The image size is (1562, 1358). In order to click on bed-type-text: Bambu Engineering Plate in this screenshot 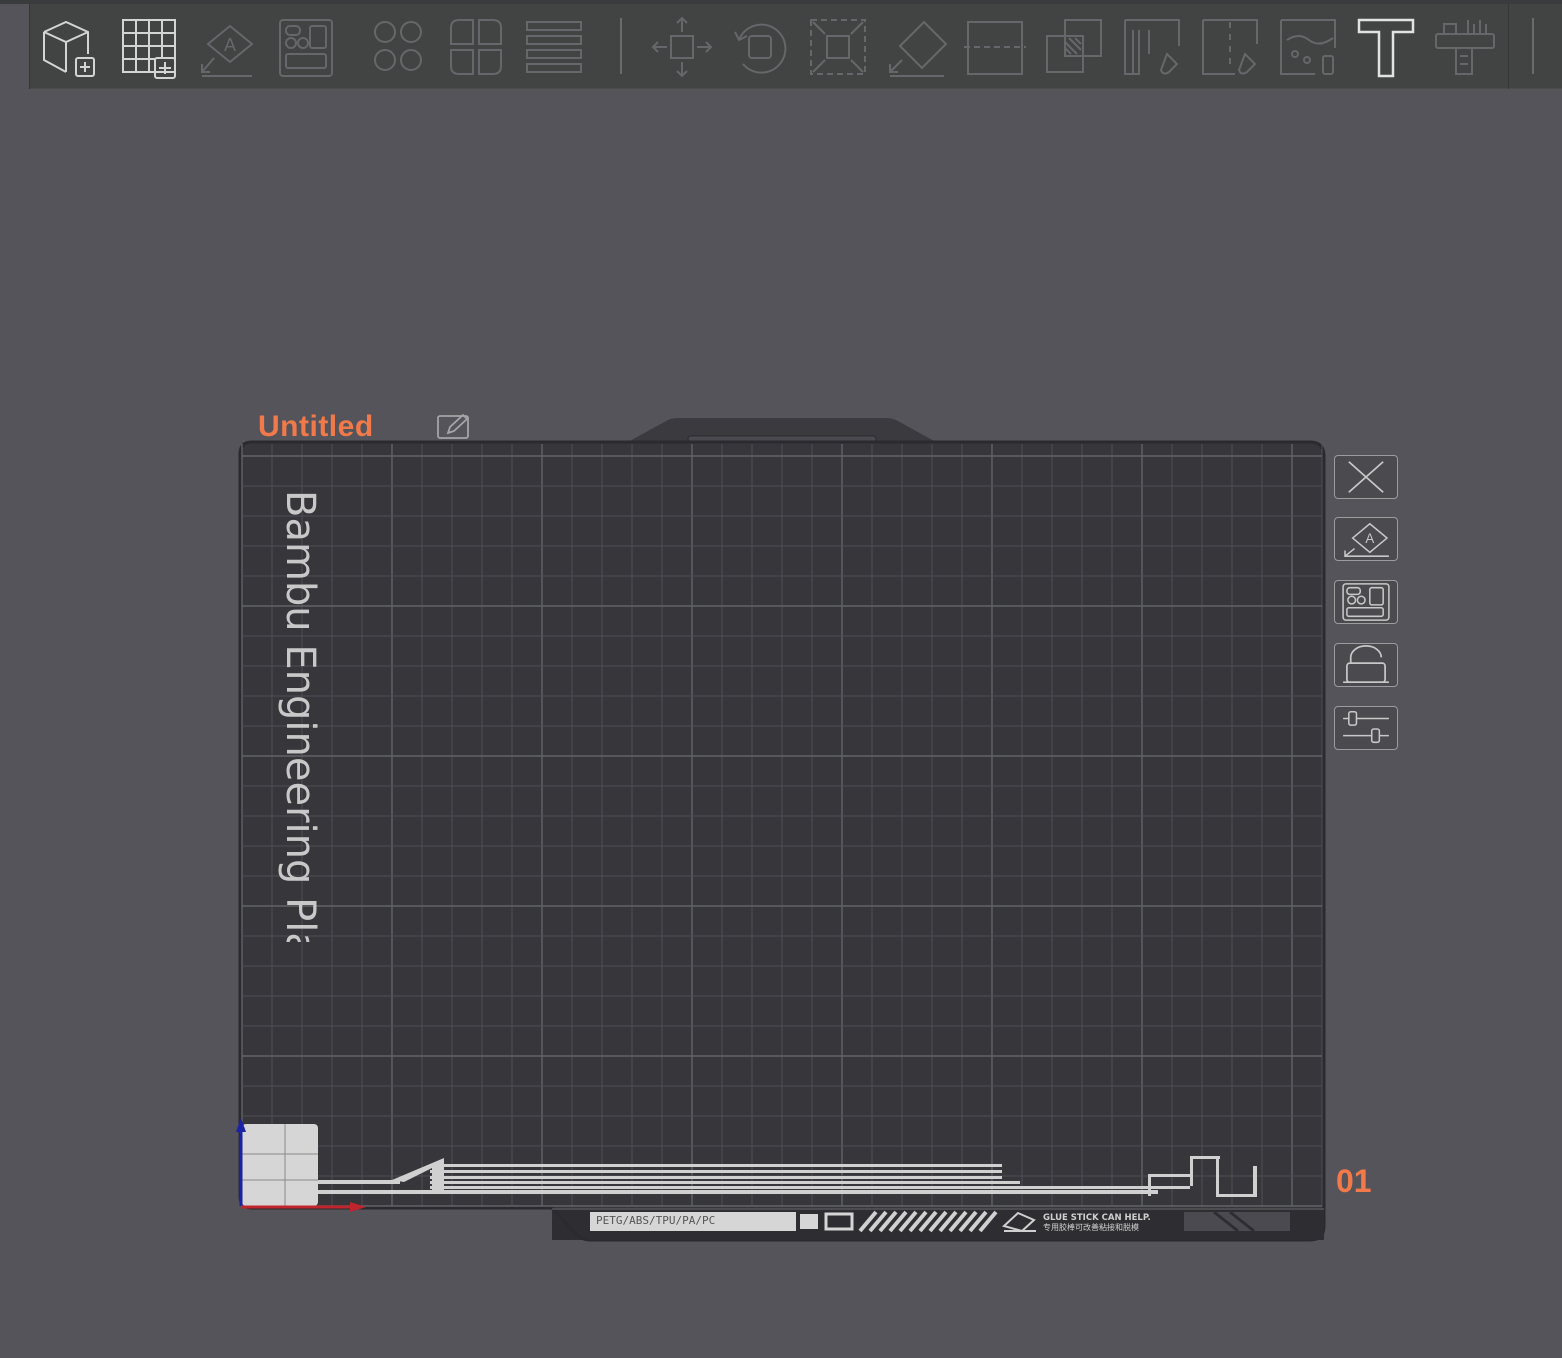, I will do `click(300, 716)`.